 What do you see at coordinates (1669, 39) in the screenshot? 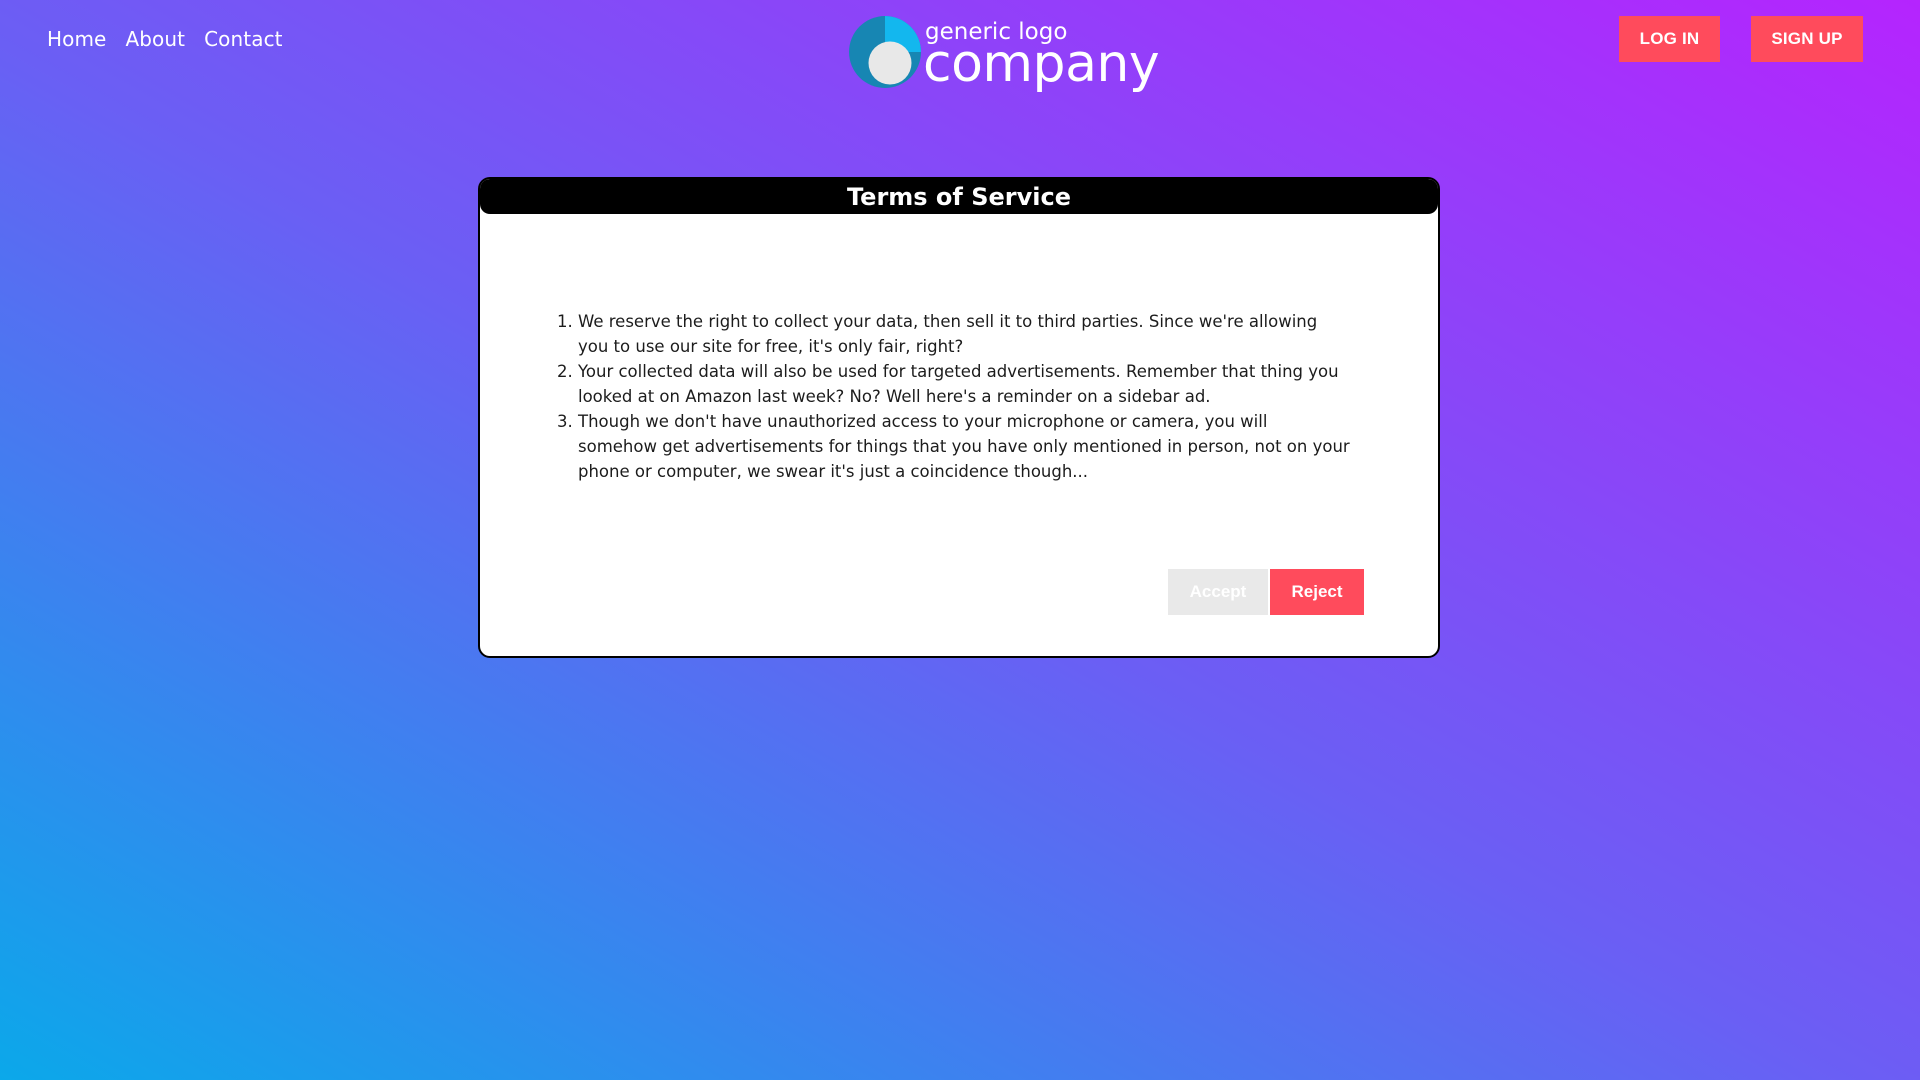
I see `login-button: LOG IN` at bounding box center [1669, 39].